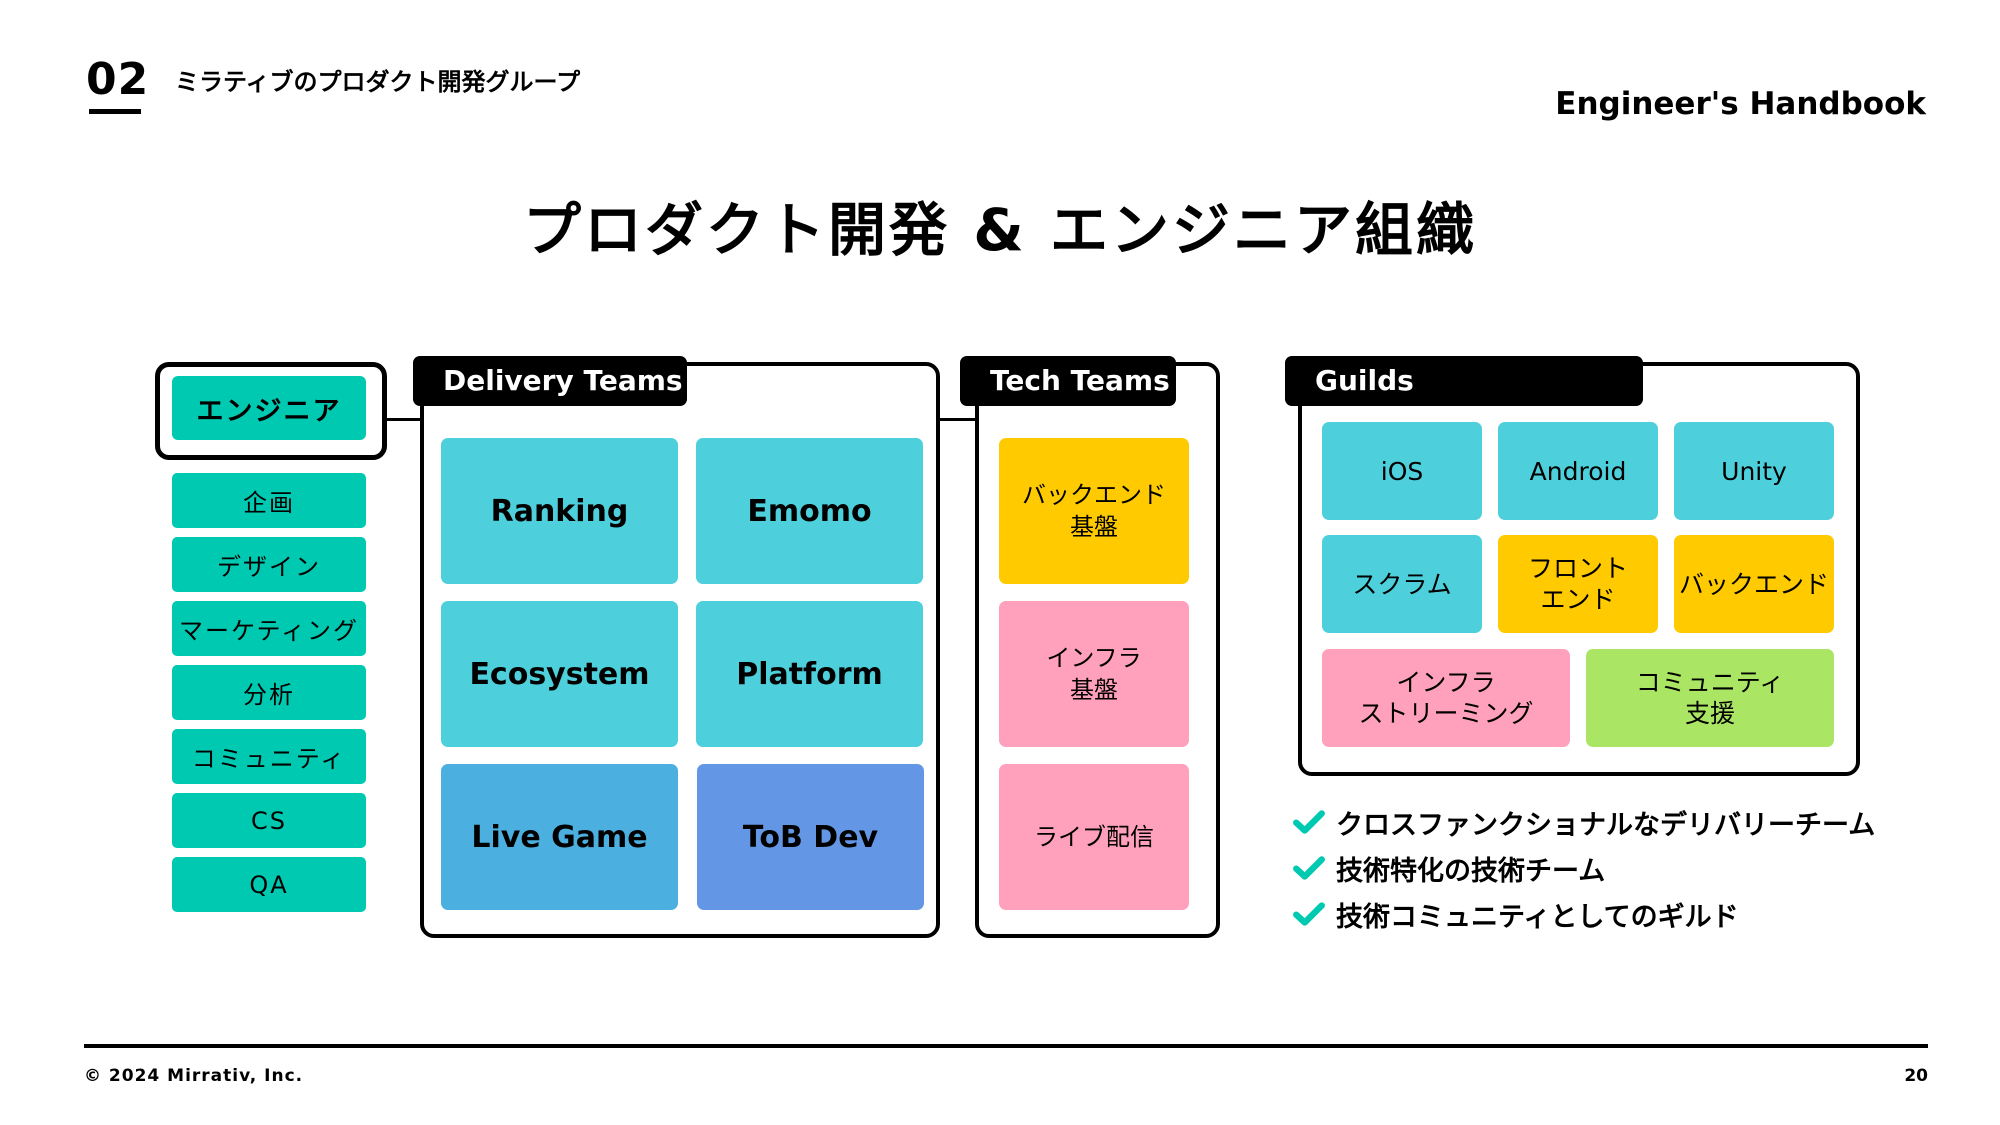 Image resolution: width=2000 pixels, height=1125 pixels. I want to click on point-item: 技術特化の技術チーム, so click(1448, 868).